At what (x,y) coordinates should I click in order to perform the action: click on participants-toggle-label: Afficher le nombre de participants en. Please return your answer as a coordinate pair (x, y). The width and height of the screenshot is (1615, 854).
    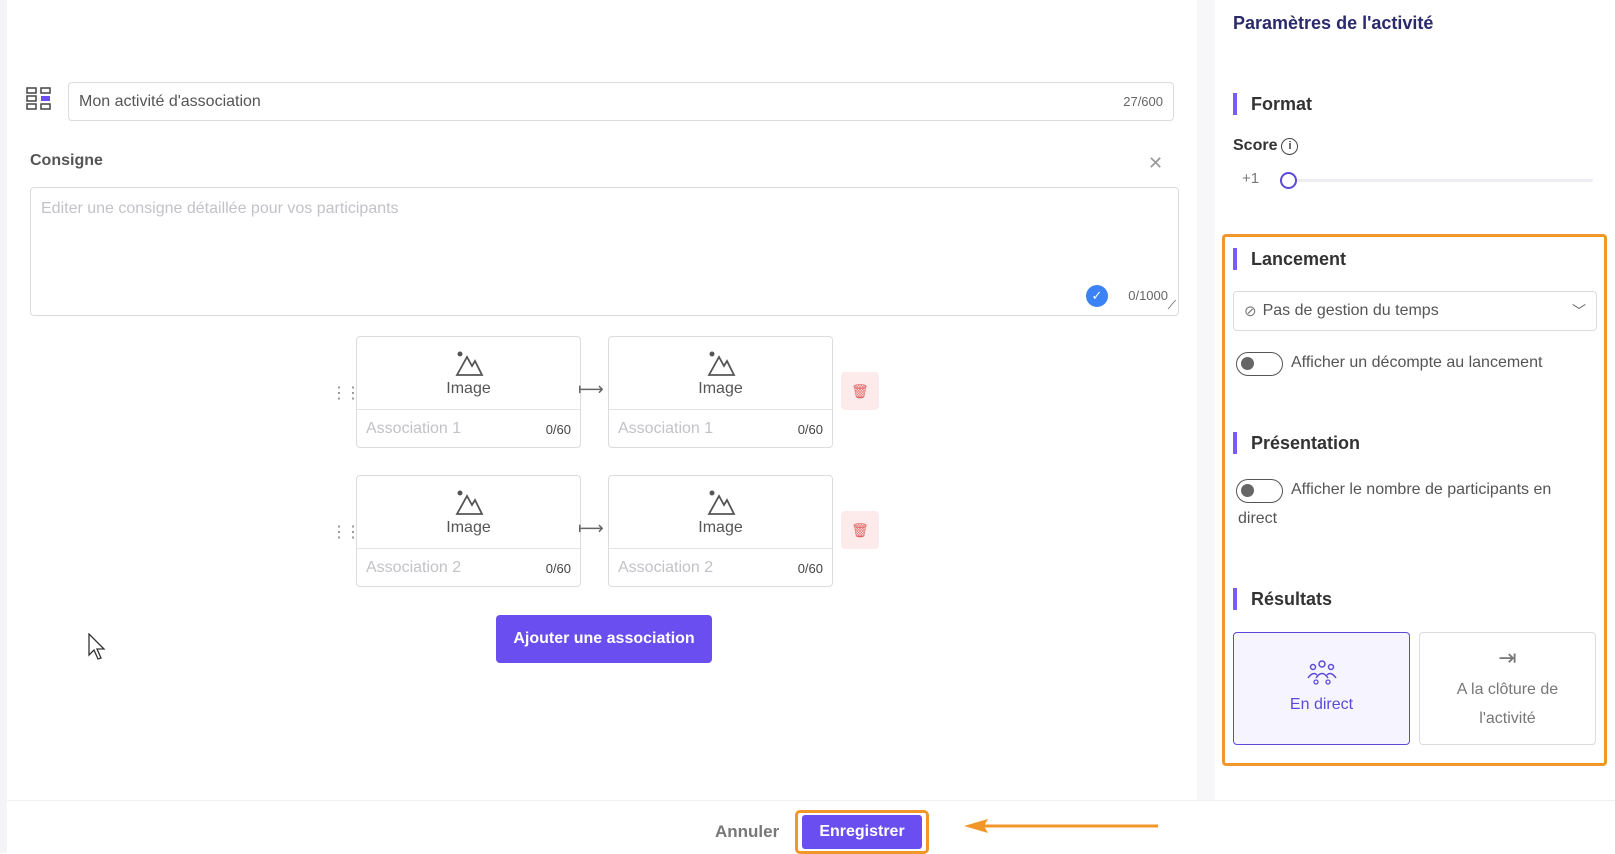
    Looking at the image, I should click on (1421, 489).